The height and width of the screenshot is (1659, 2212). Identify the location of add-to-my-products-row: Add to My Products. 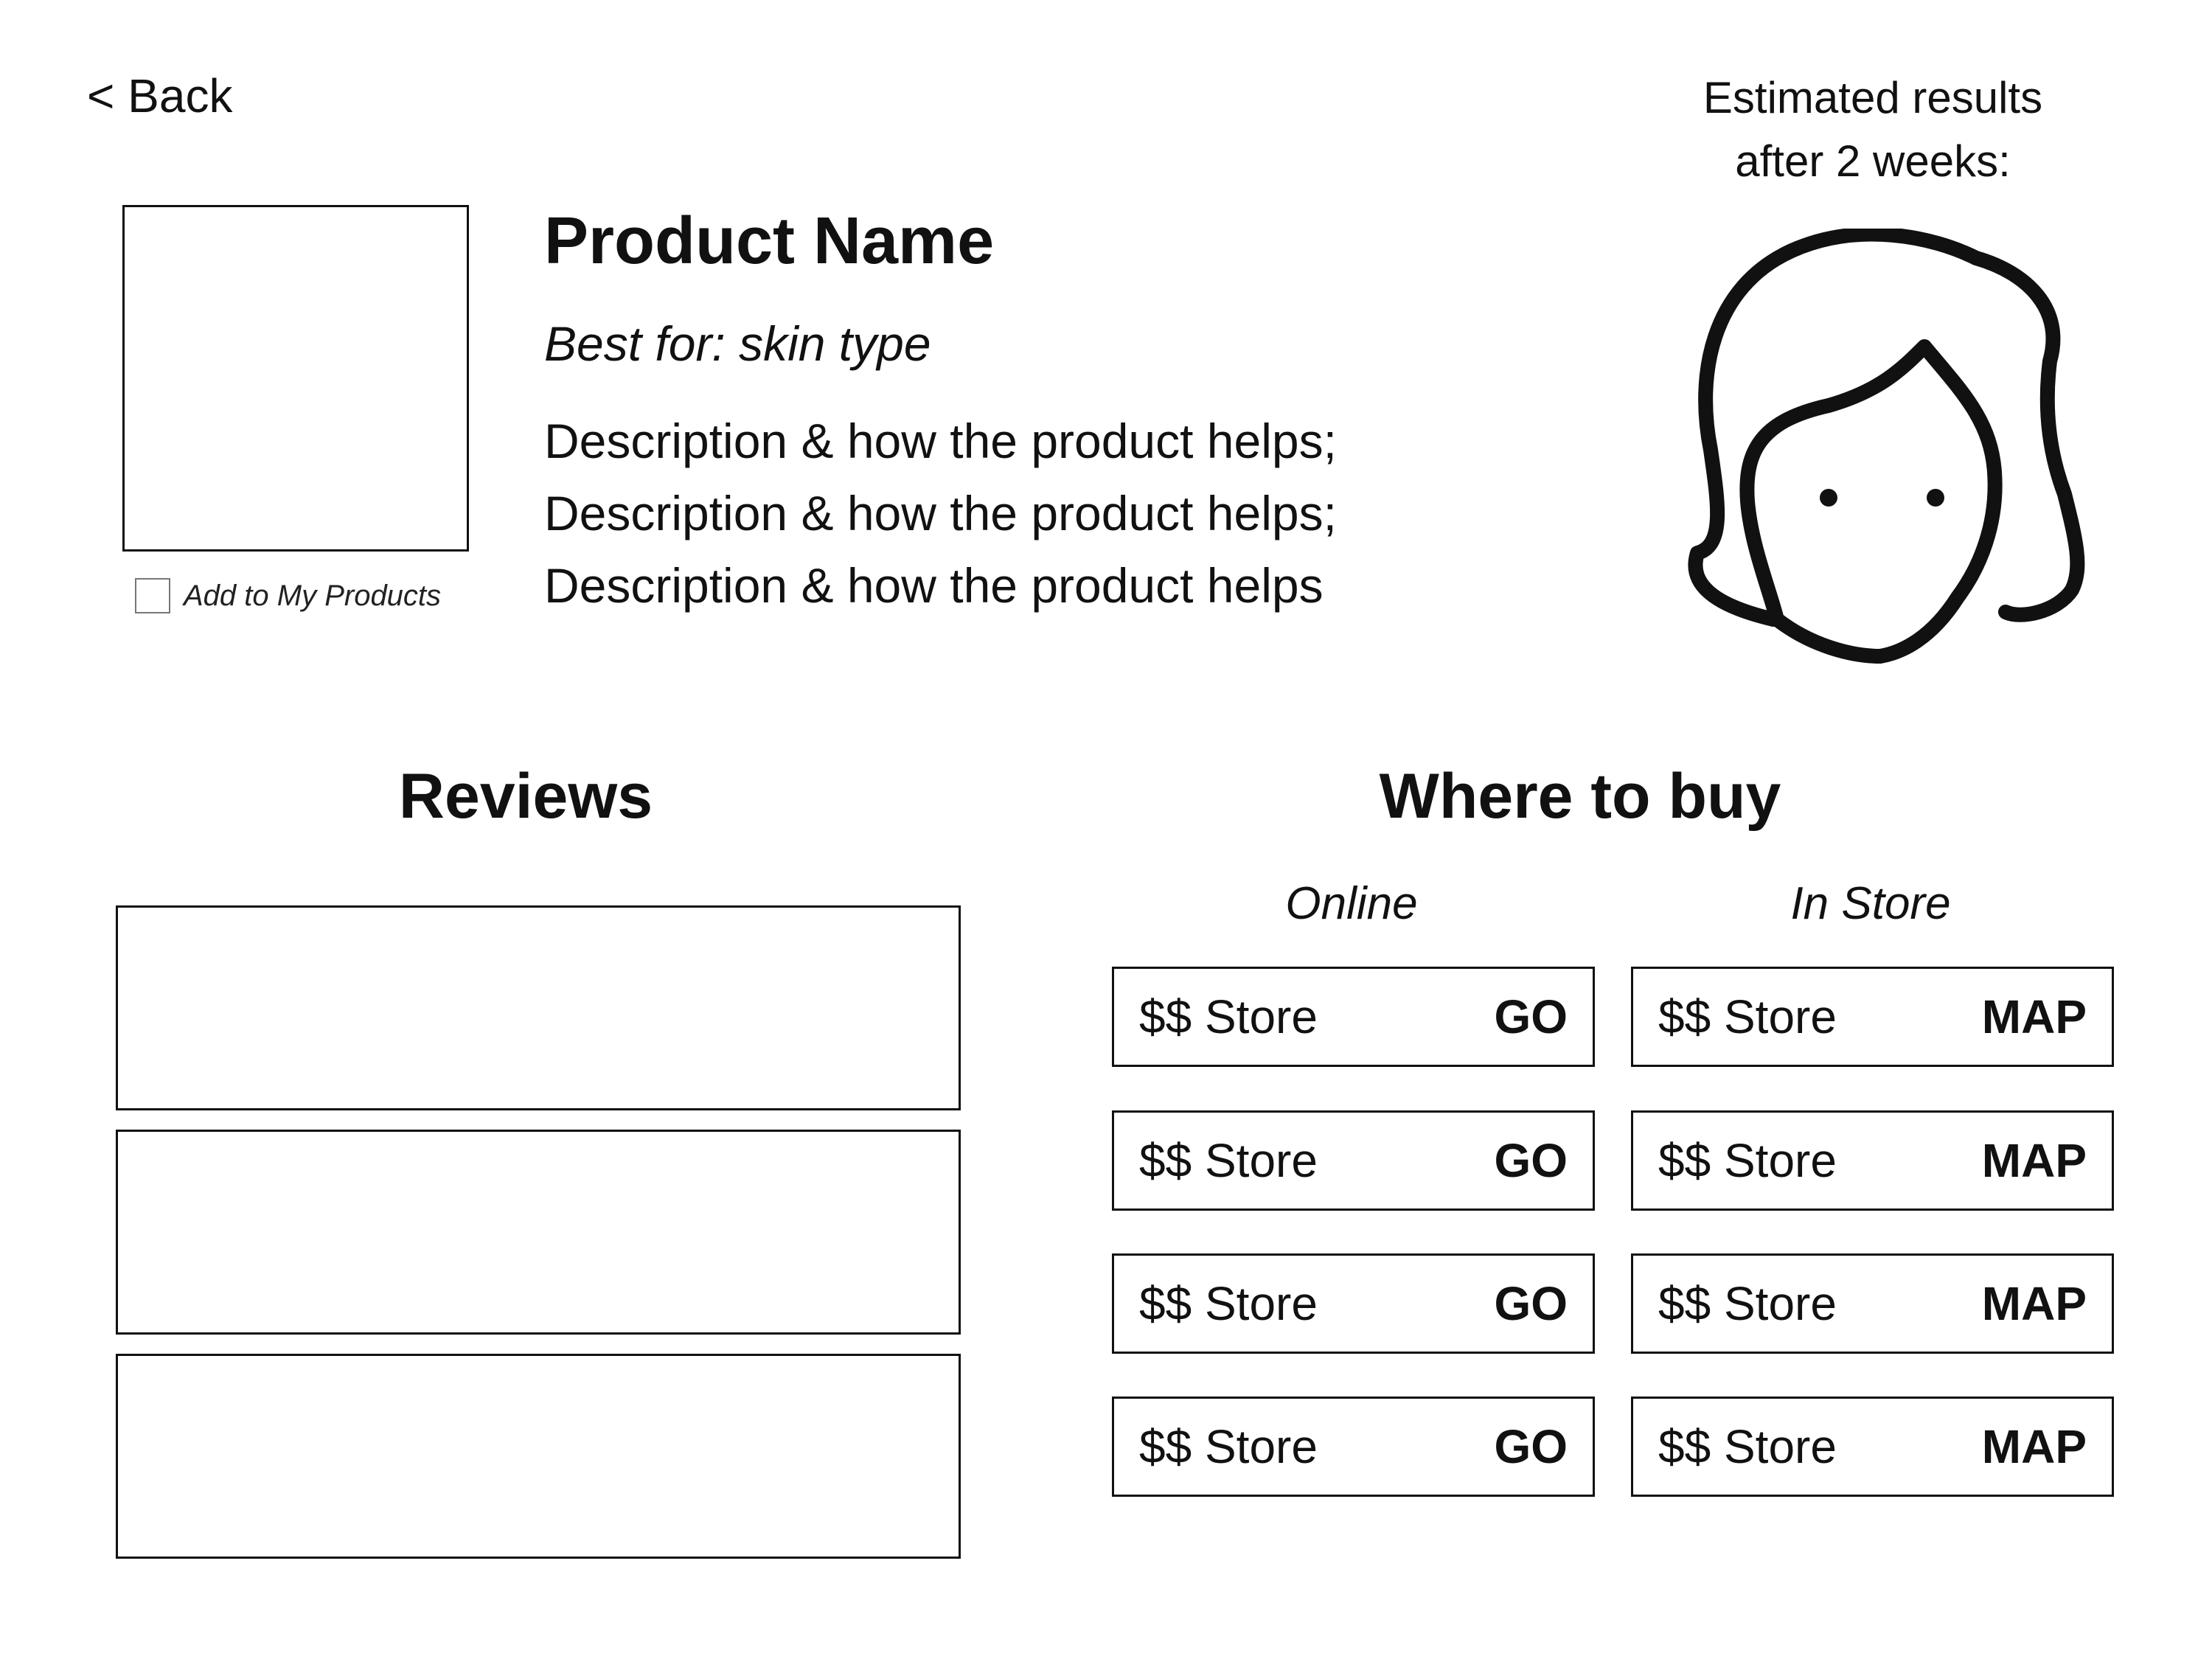
(288, 596).